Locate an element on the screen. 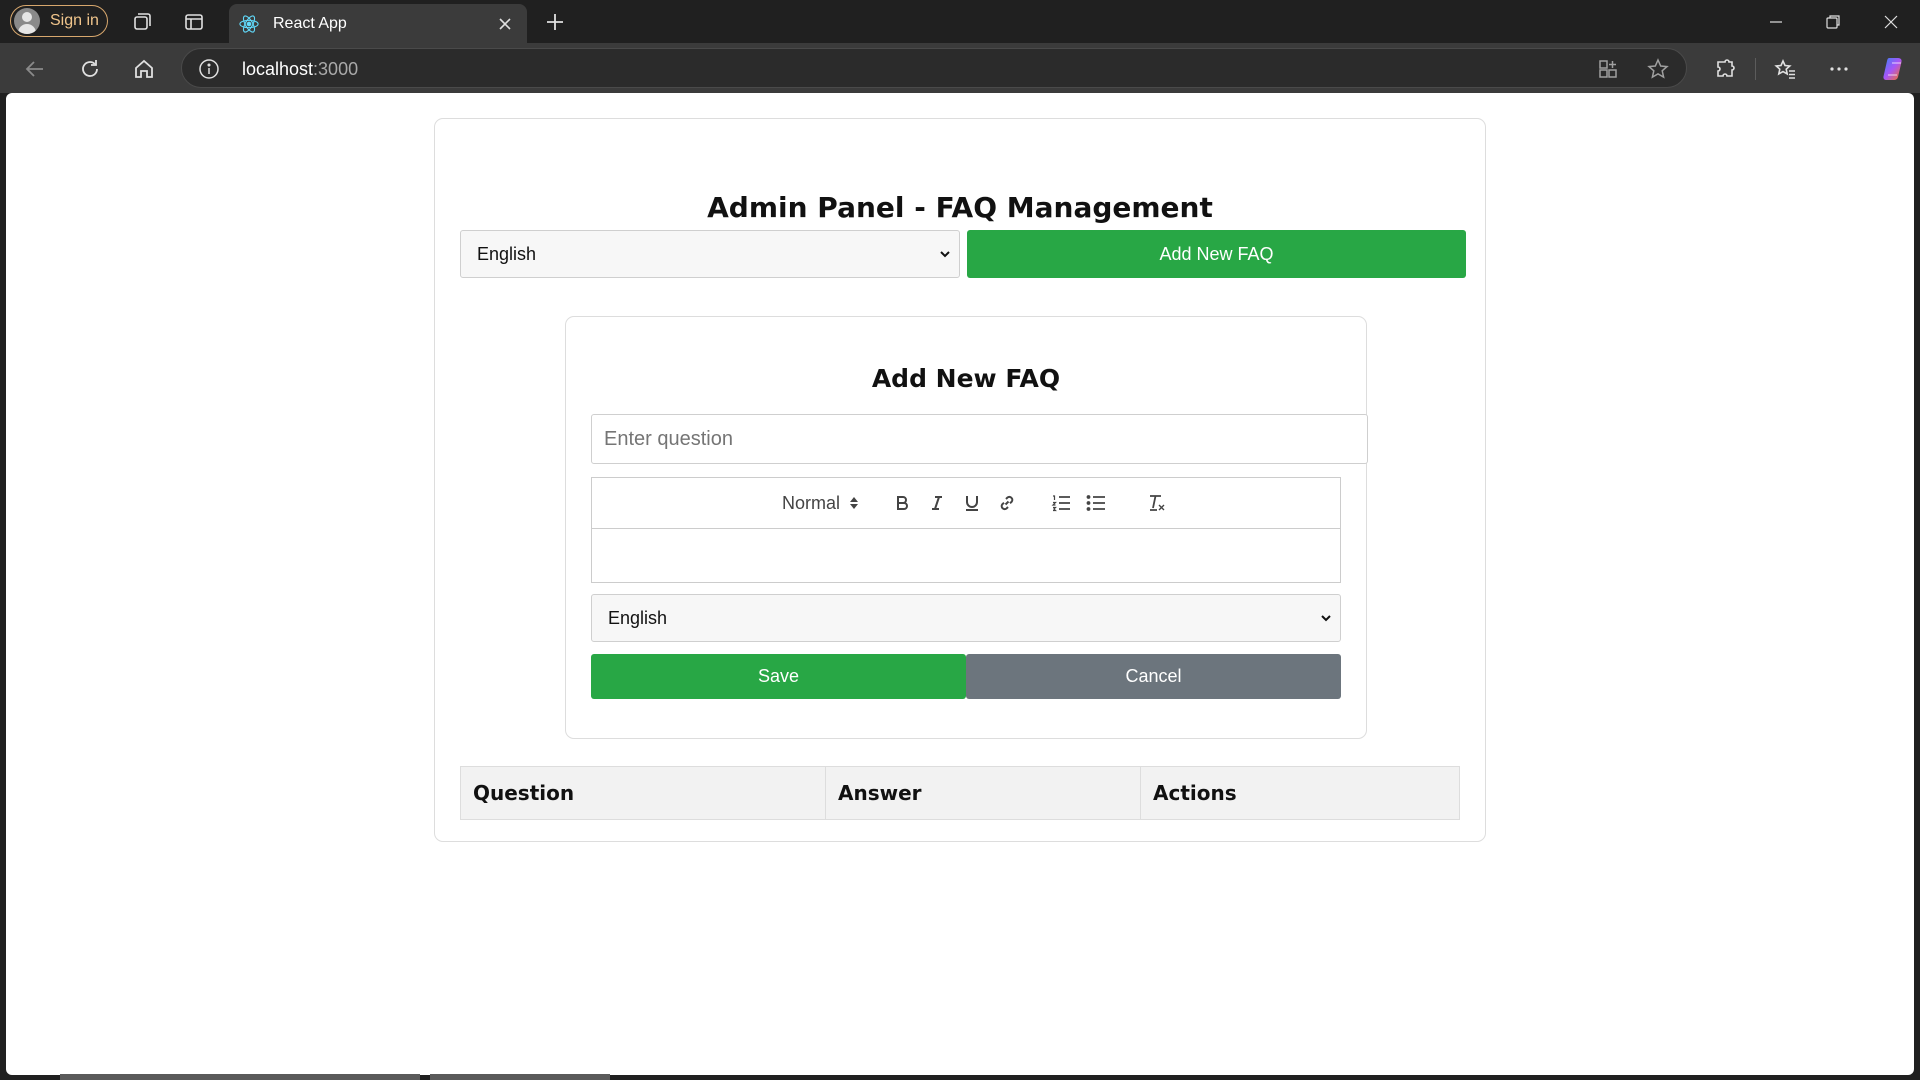  table-header-answer: Answer is located at coordinates (983, 793).